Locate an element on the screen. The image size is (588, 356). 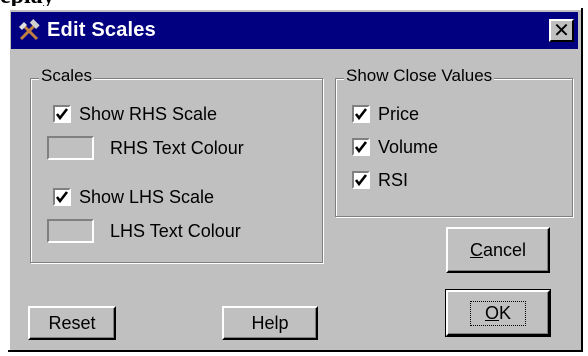
cancel-button-label: Cancel is located at coordinates (498, 249).